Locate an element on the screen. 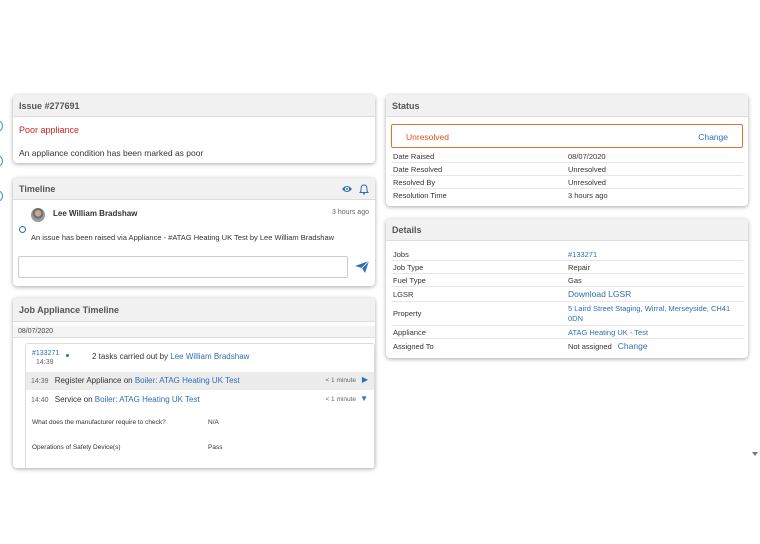 This screenshot has width=760, height=544. date-bar: 08/07/2020 is located at coordinates (194, 332).